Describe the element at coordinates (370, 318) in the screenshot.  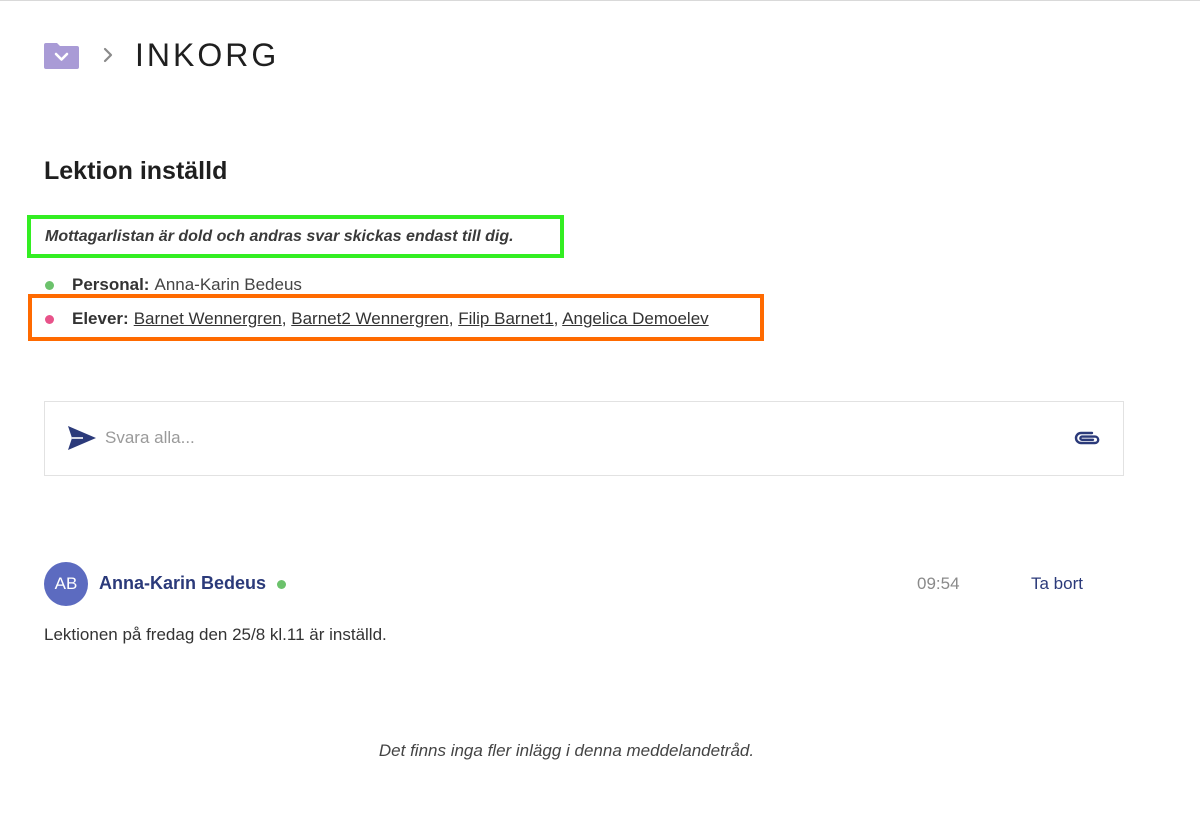
I see `student-link: Barnet2 Wennergren` at that location.